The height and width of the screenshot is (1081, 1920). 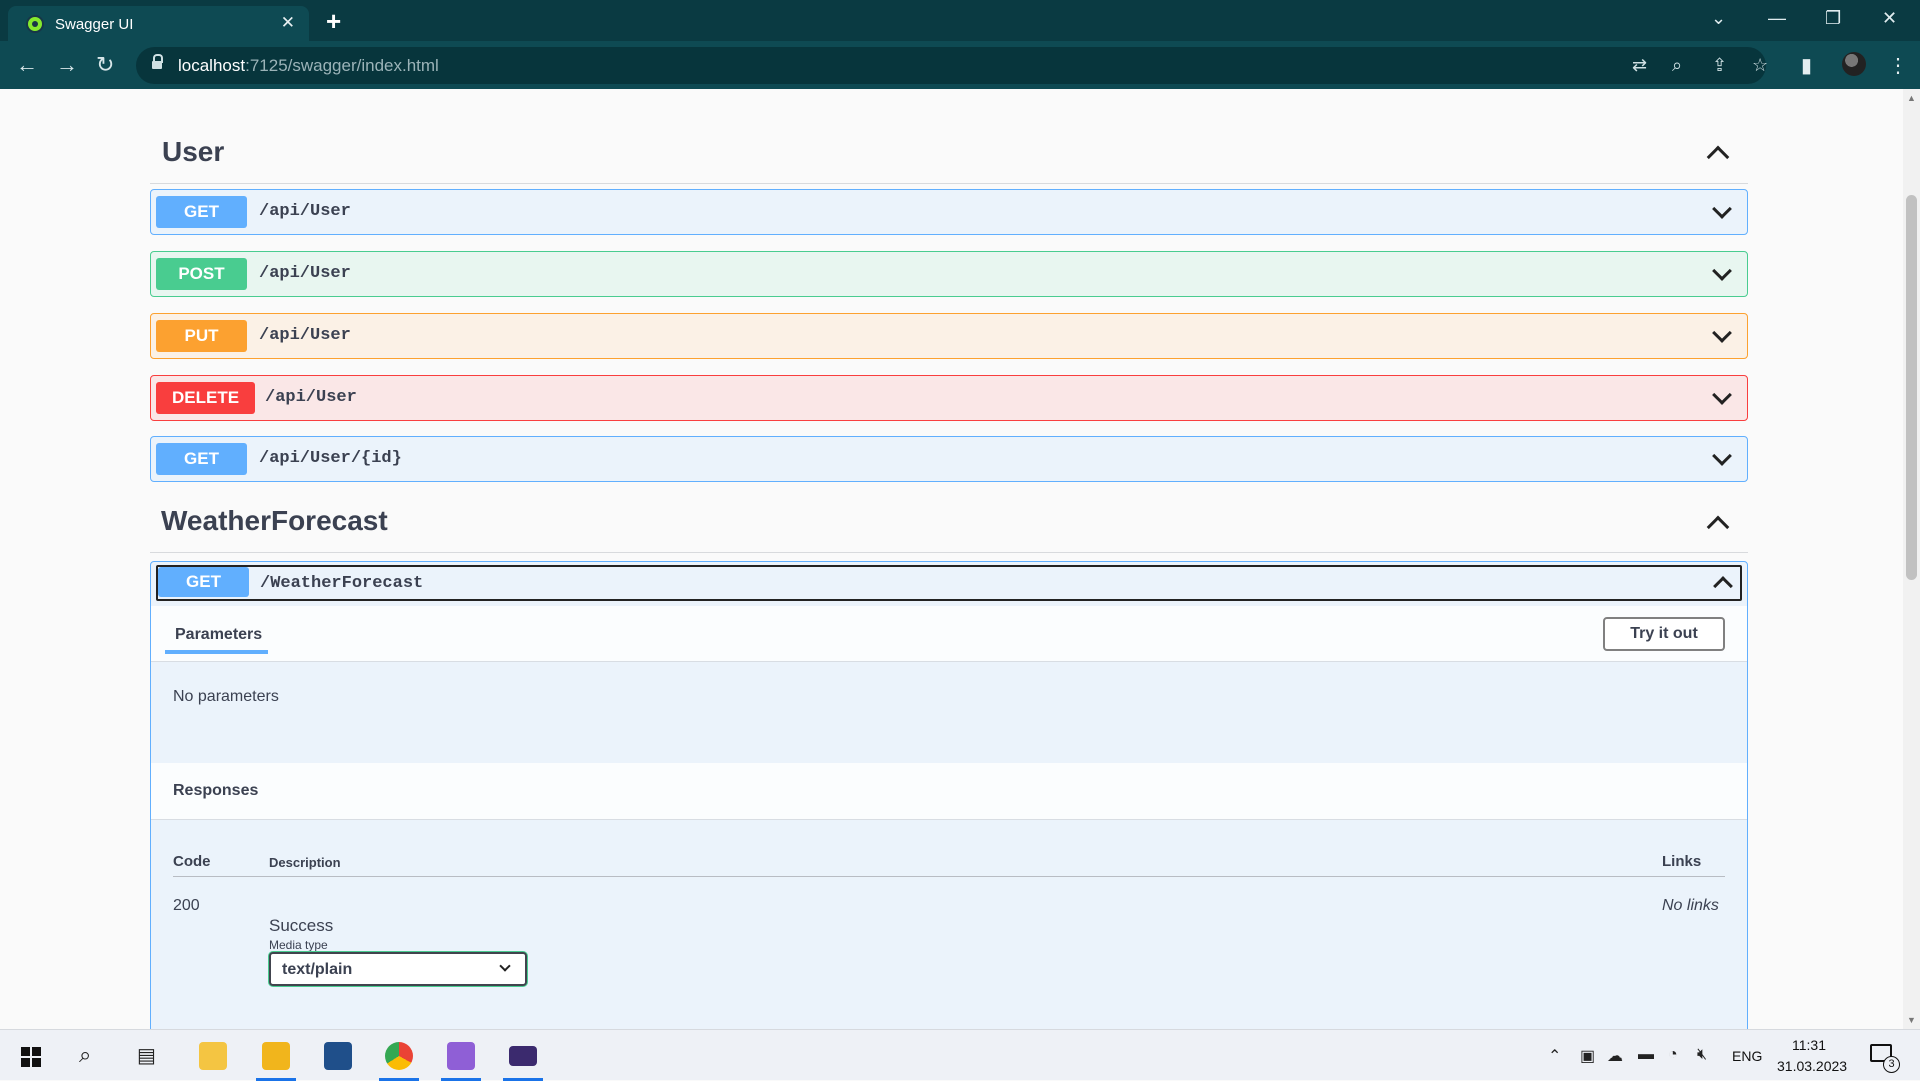 What do you see at coordinates (1587, 1056) in the screenshot?
I see `meet-now-icon: ▣` at bounding box center [1587, 1056].